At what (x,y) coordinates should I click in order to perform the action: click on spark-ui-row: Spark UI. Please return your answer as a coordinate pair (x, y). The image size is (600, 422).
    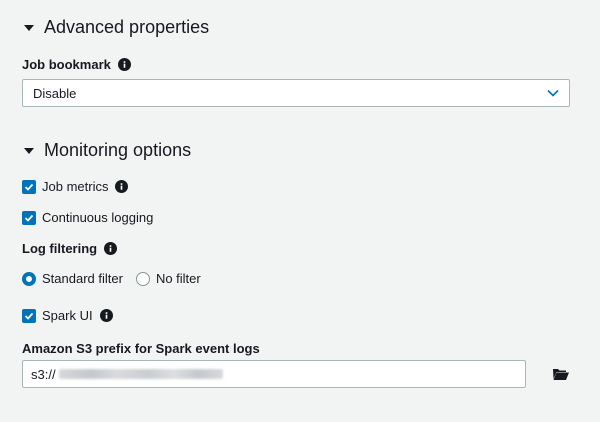
    Looking at the image, I should click on (67, 315).